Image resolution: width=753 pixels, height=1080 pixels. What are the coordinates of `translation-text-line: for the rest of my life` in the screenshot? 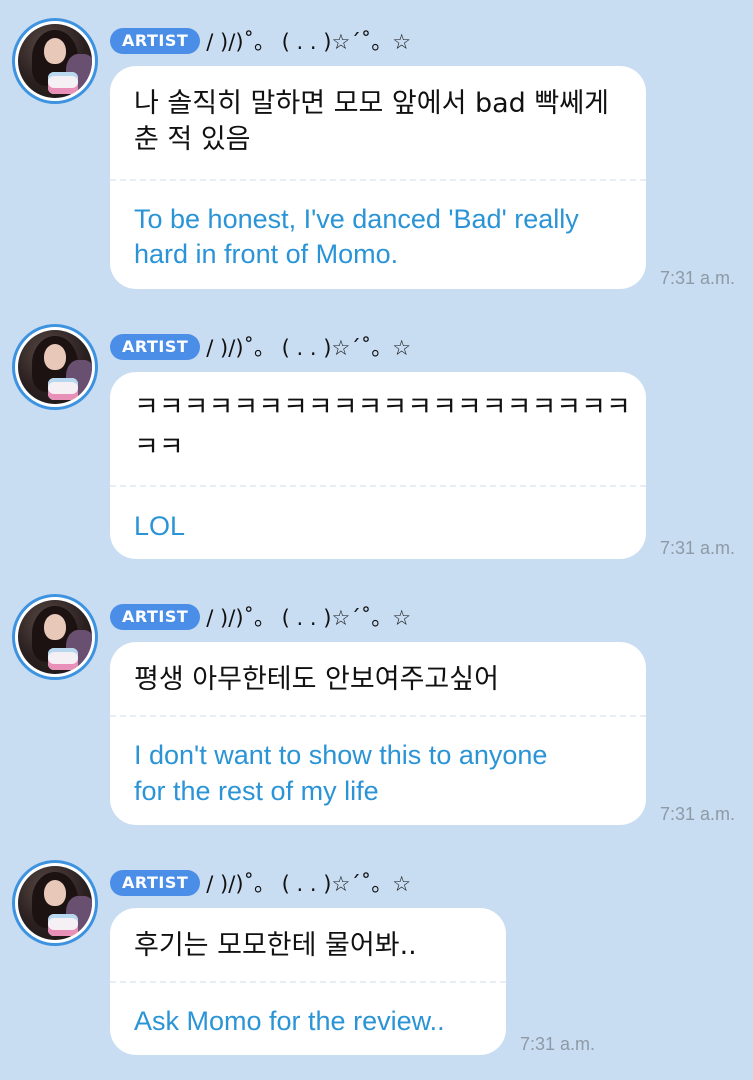 It's located at (256, 791).